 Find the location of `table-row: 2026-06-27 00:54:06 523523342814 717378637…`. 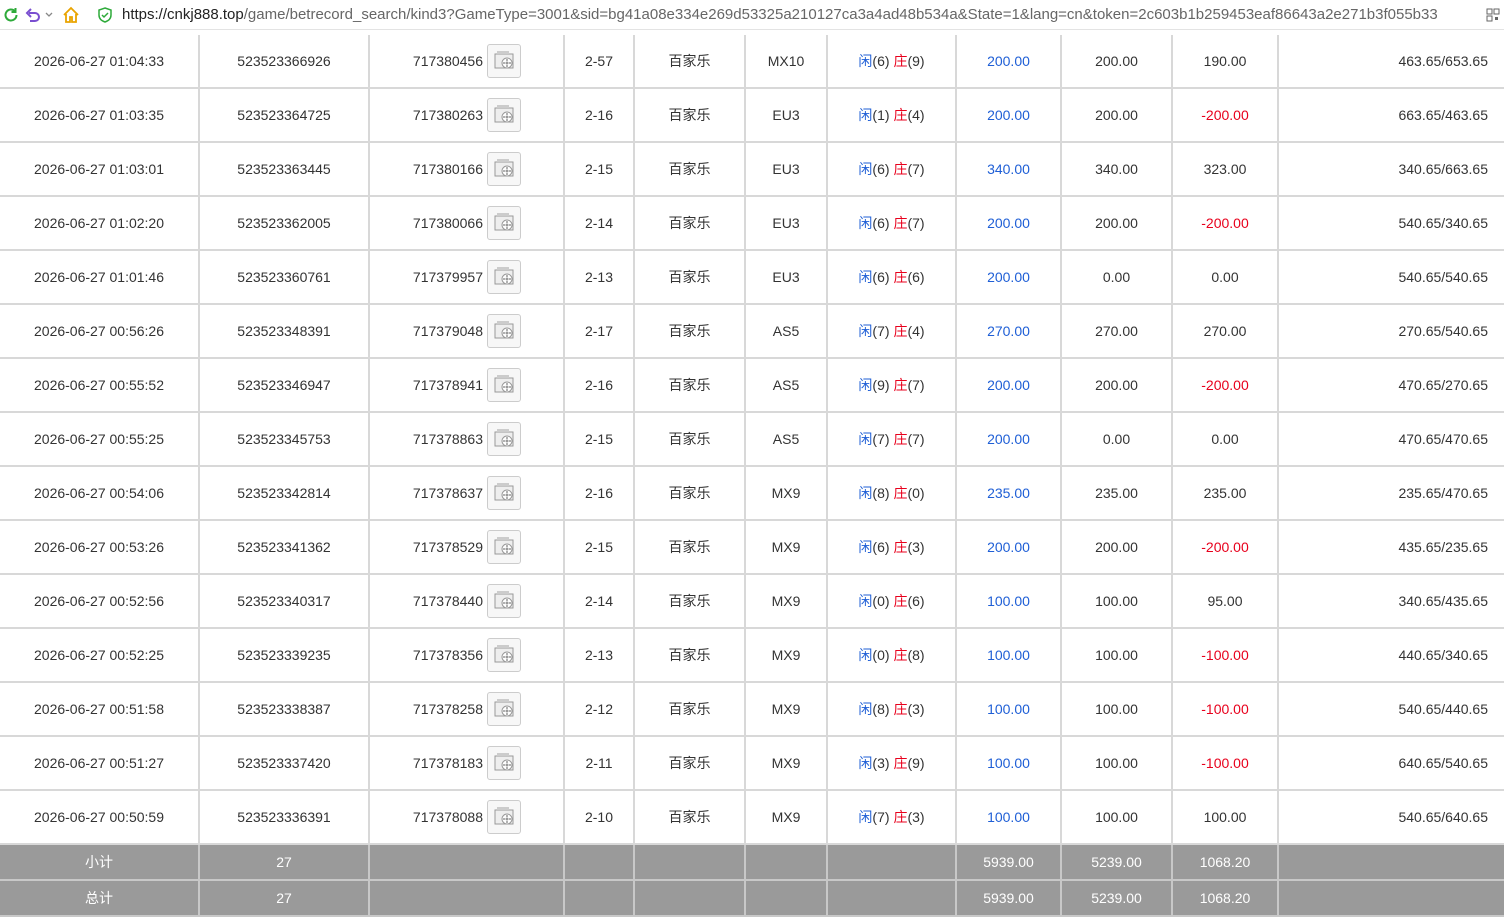

table-row: 2026-06-27 00:54:06 523523342814 717378637… is located at coordinates (752, 493).